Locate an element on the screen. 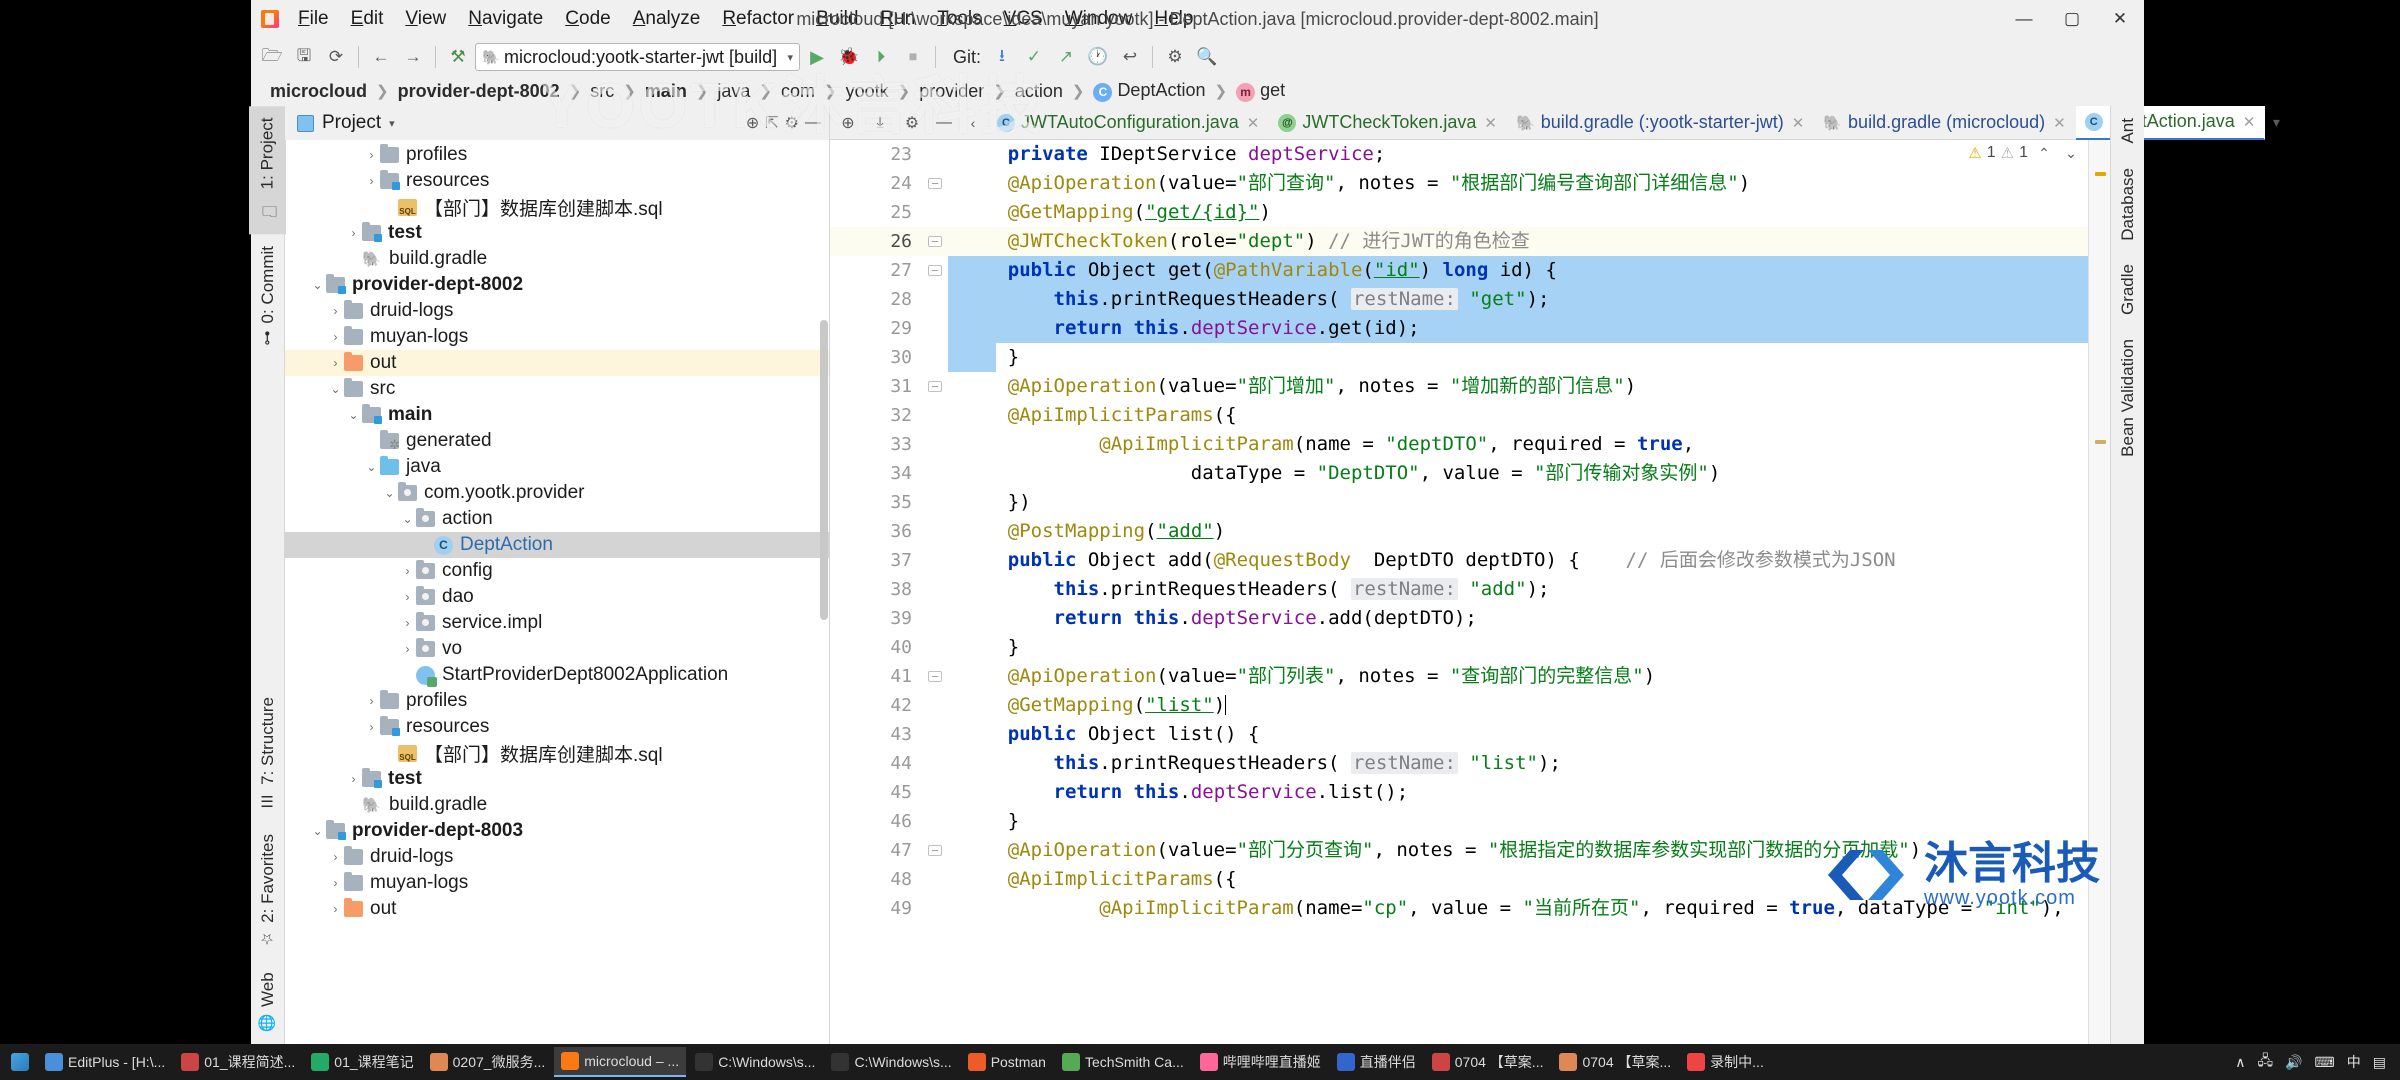 This screenshot has height=1080, width=2400. sidebar-item-ant: Ant is located at coordinates (2128, 131).